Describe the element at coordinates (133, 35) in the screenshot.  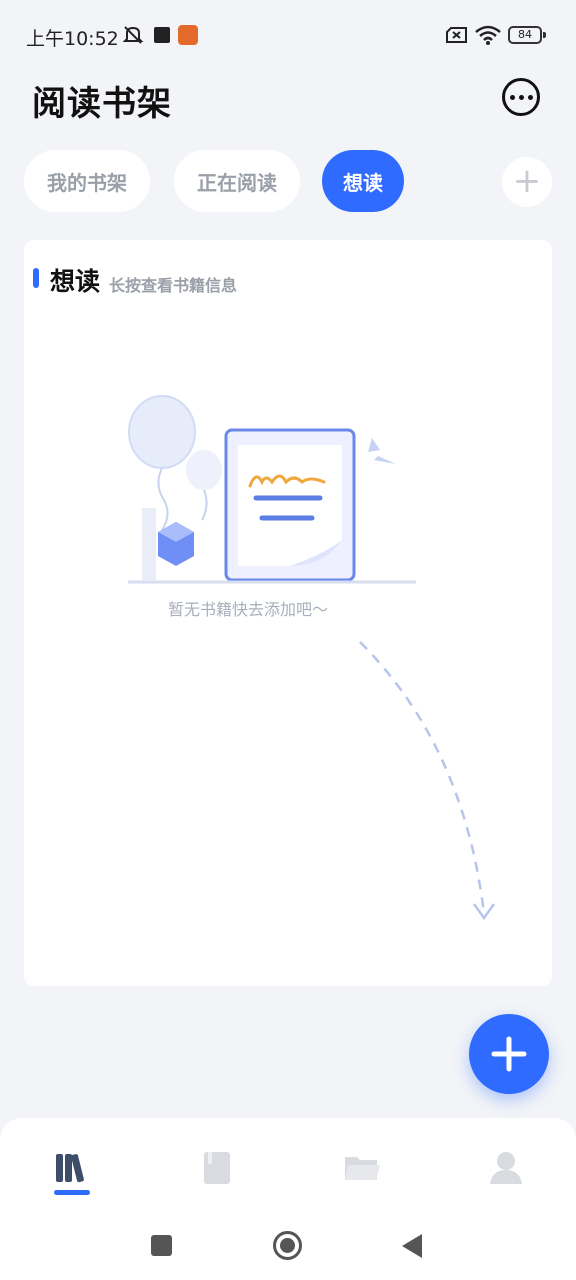
I see `mute-bell-icon` at that location.